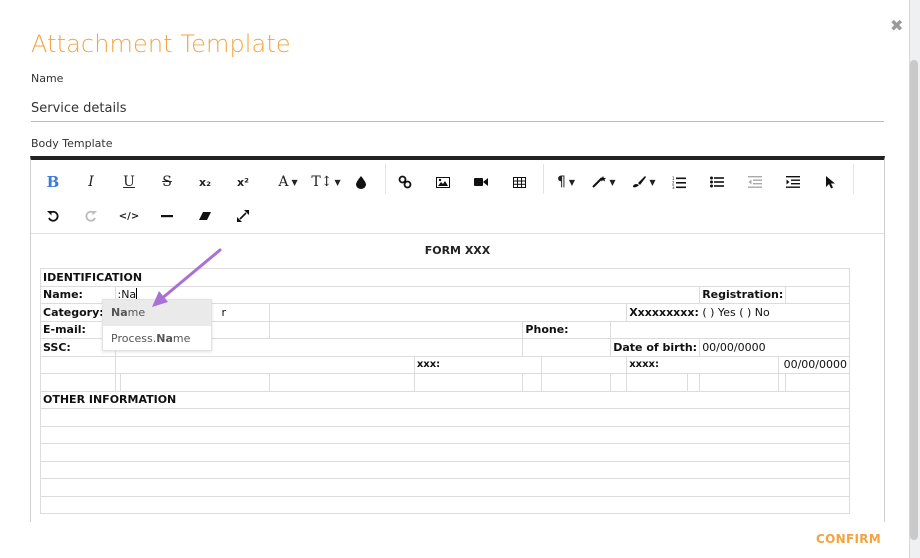  What do you see at coordinates (519, 182) in the screenshot?
I see `table-icon` at bounding box center [519, 182].